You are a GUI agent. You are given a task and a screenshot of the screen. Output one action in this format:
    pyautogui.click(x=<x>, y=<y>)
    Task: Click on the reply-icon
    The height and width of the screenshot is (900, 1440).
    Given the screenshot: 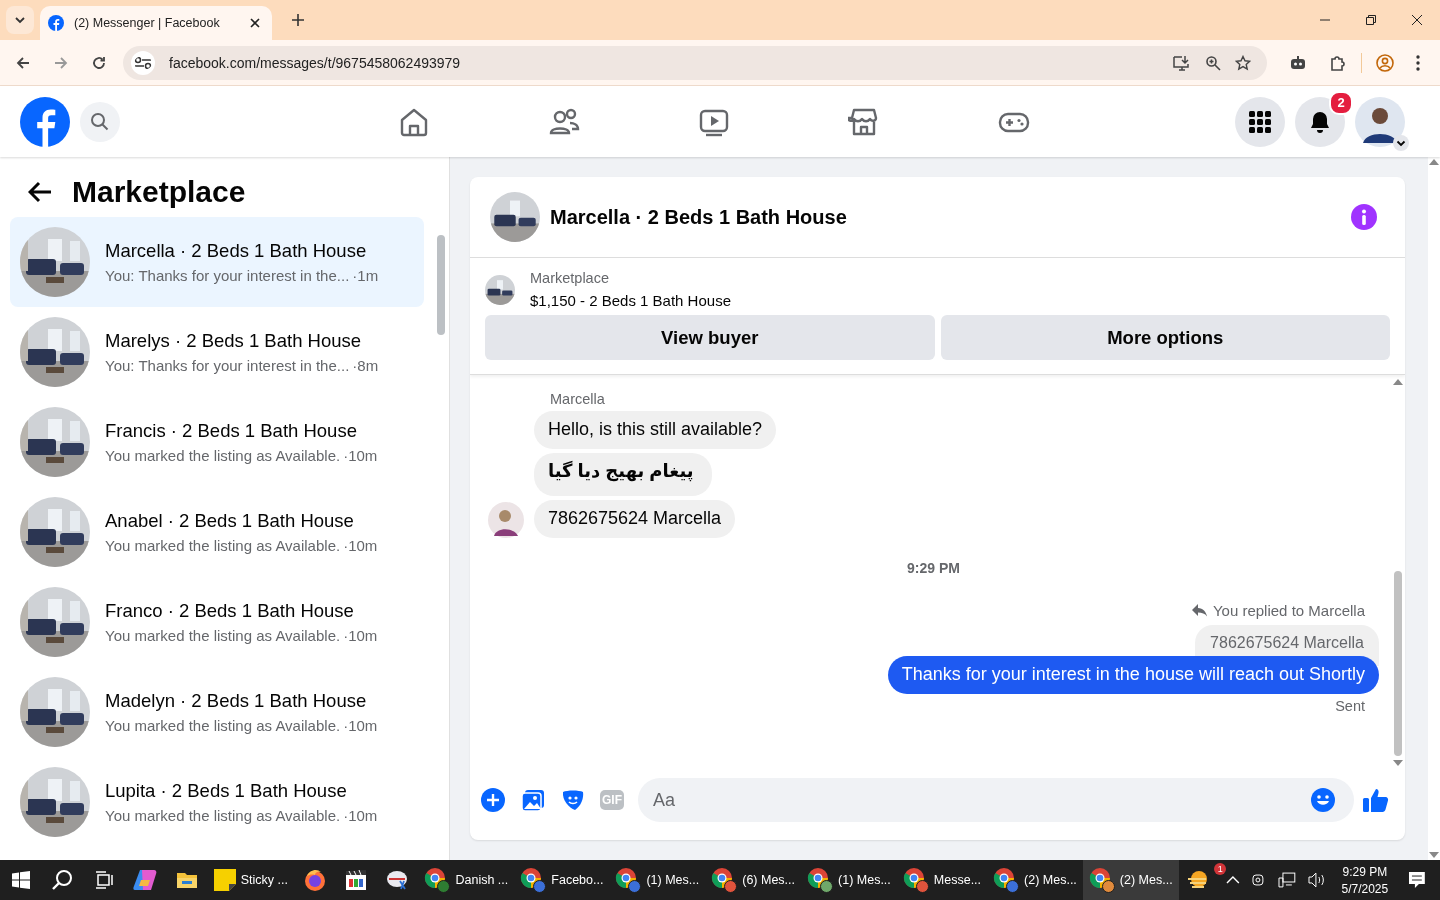 What is the action you would take?
    pyautogui.click(x=1199, y=610)
    